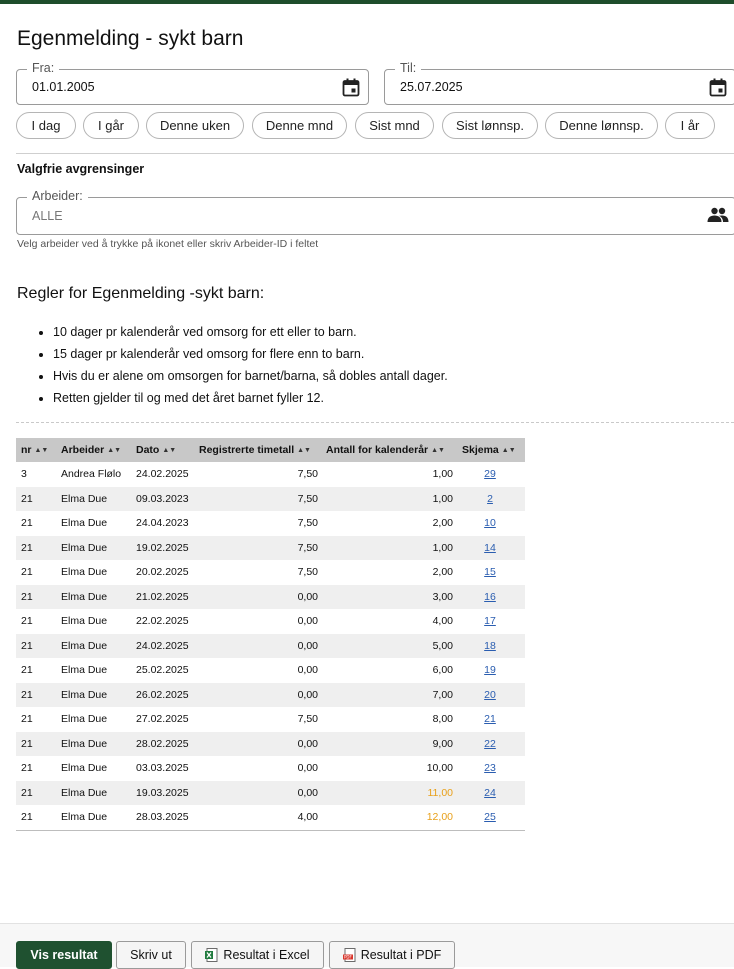  I want to click on chip-last-pay-period: Sist lønnsp., so click(490, 125).